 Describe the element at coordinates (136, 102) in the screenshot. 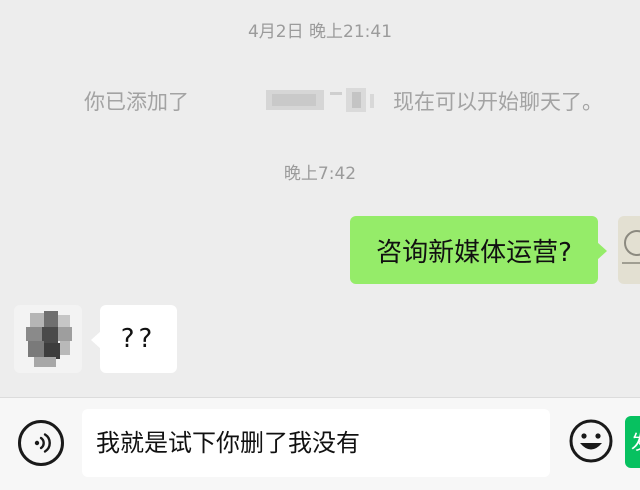

I see `system-message-prefix: 你已添加了` at that location.